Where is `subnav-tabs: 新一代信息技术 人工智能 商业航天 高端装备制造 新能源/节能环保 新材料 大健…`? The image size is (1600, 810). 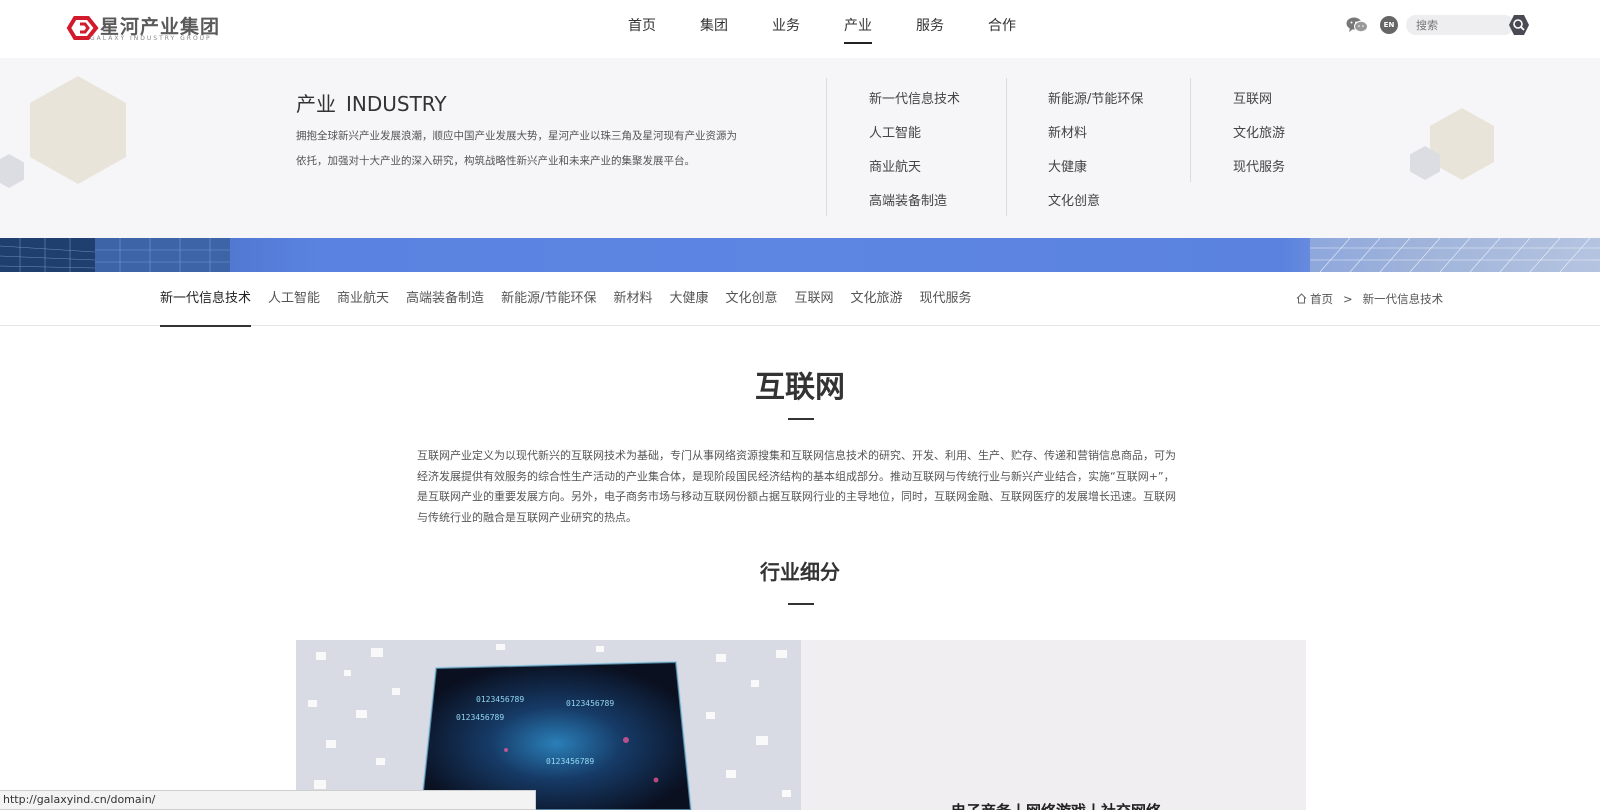
subnav-tabs: 新一代信息技术 人工智能 商业航天 高端装备制造 新能源/节能环保 新材料 大健… is located at coordinates (574, 299).